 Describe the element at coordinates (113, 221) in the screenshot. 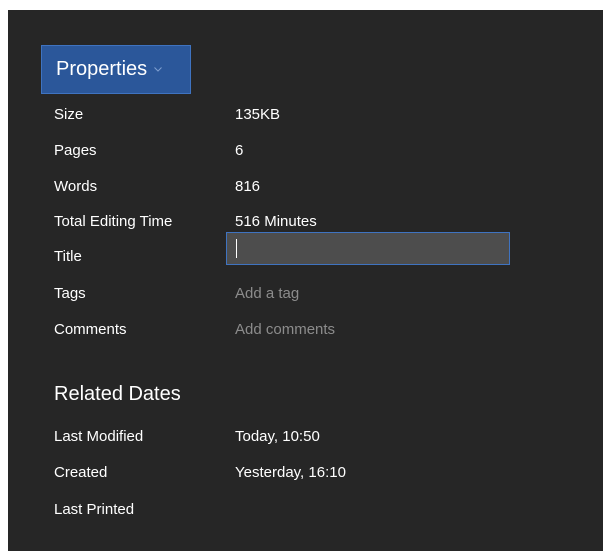

I see `editing-time-label: Total Editing Time` at that location.